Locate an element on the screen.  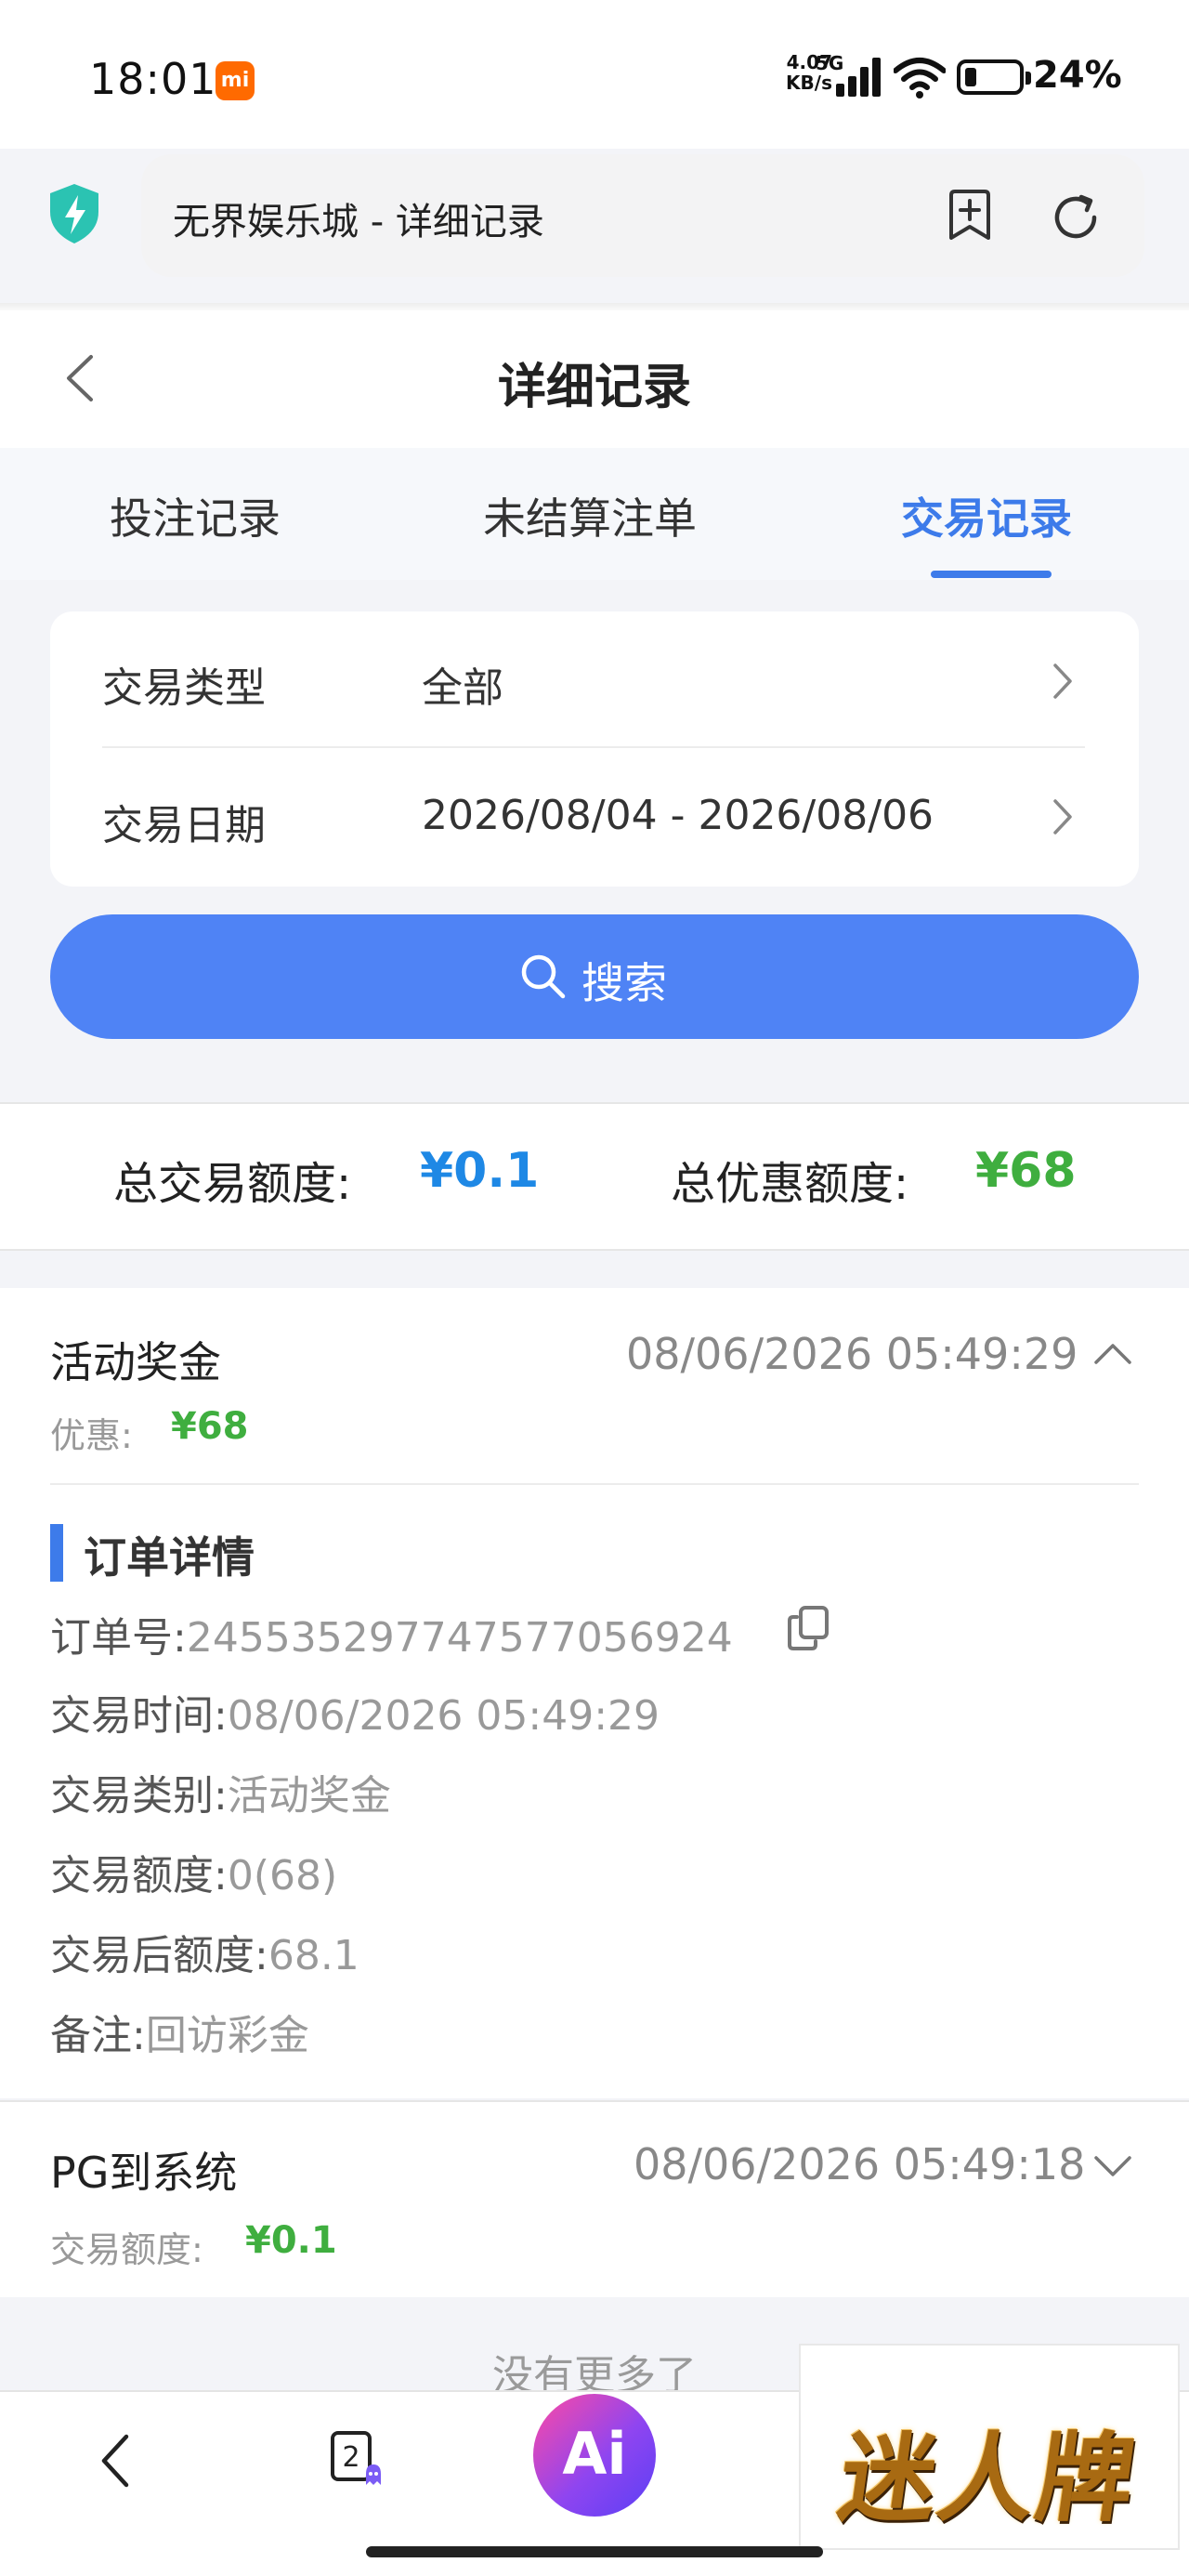
trade-time-value: 08/06/2026 05:49:29 is located at coordinates (444, 1716).